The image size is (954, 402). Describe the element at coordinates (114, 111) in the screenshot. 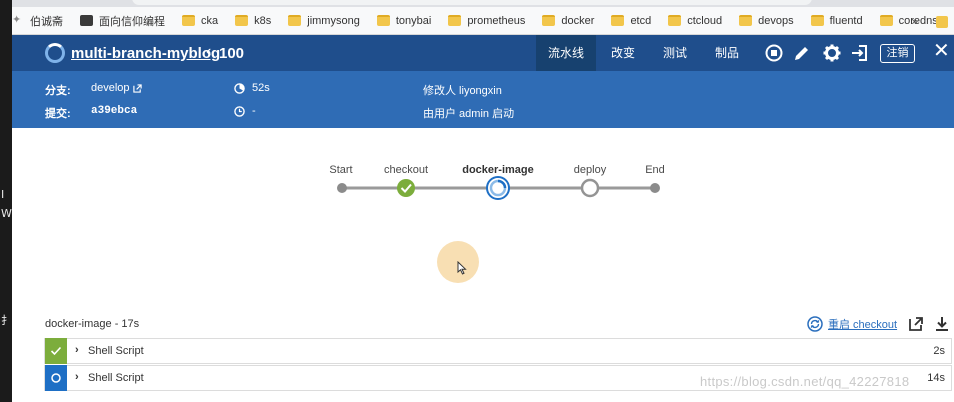

I see `commit-hash: a39ebca` at that location.